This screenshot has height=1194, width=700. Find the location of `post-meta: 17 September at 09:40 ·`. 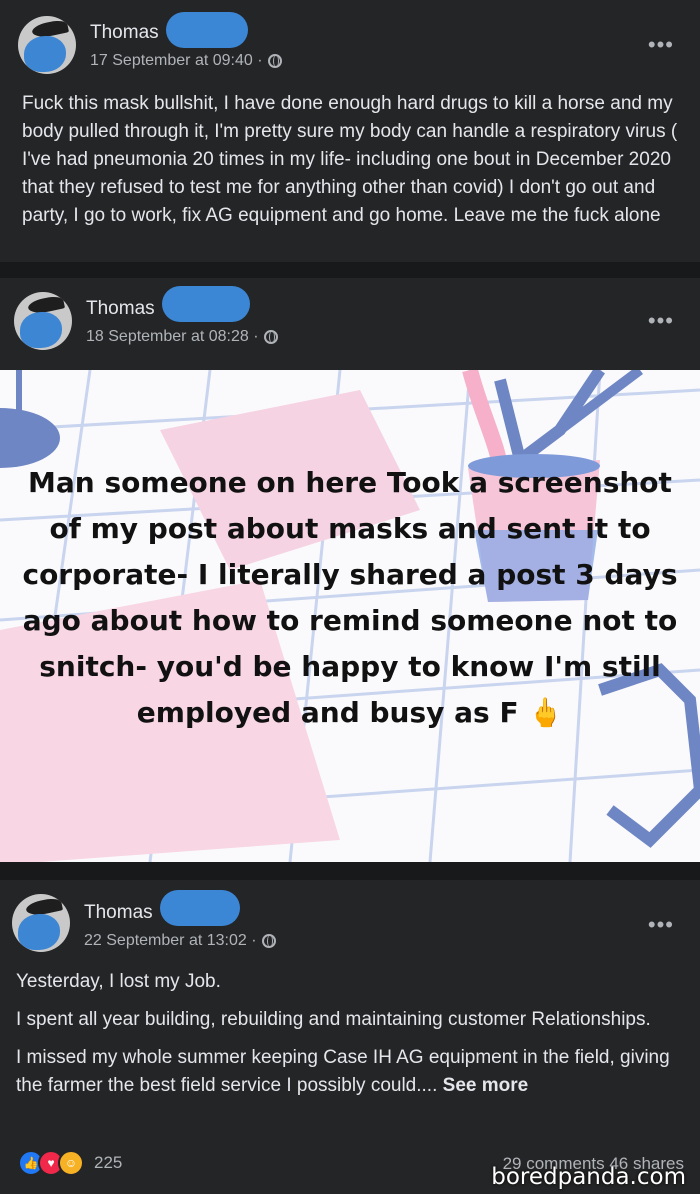

post-meta: 17 September at 09:40 · is located at coordinates (186, 61).